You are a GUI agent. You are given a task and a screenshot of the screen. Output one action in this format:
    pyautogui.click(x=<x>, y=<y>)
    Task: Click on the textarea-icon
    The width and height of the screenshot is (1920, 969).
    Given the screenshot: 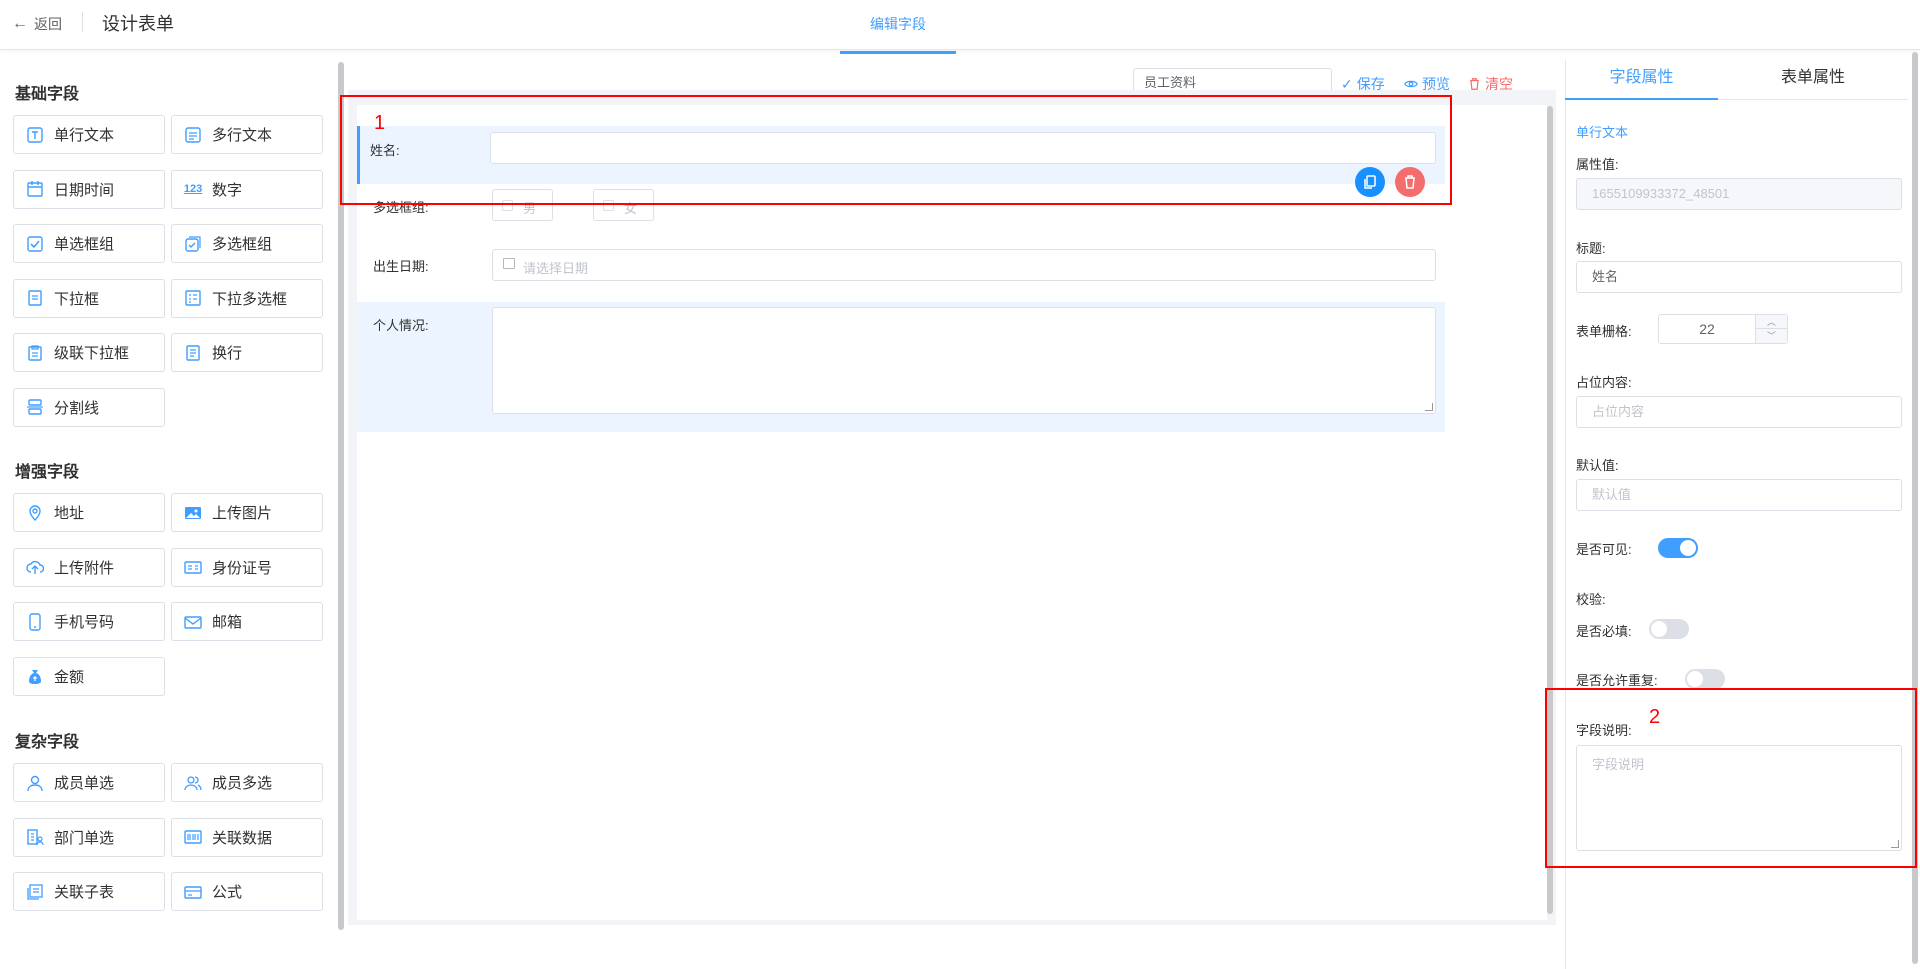 What is the action you would take?
    pyautogui.click(x=193, y=135)
    